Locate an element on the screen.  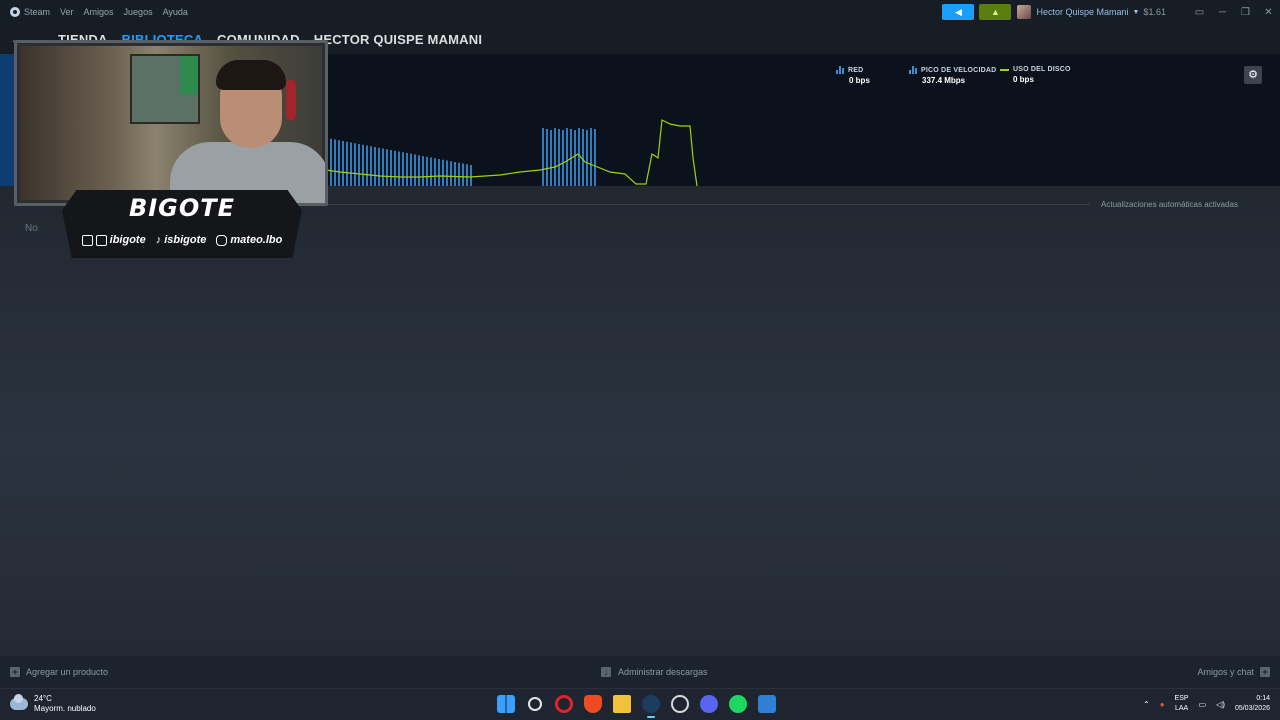
spotify-icon is located at coordinates (738, 704).